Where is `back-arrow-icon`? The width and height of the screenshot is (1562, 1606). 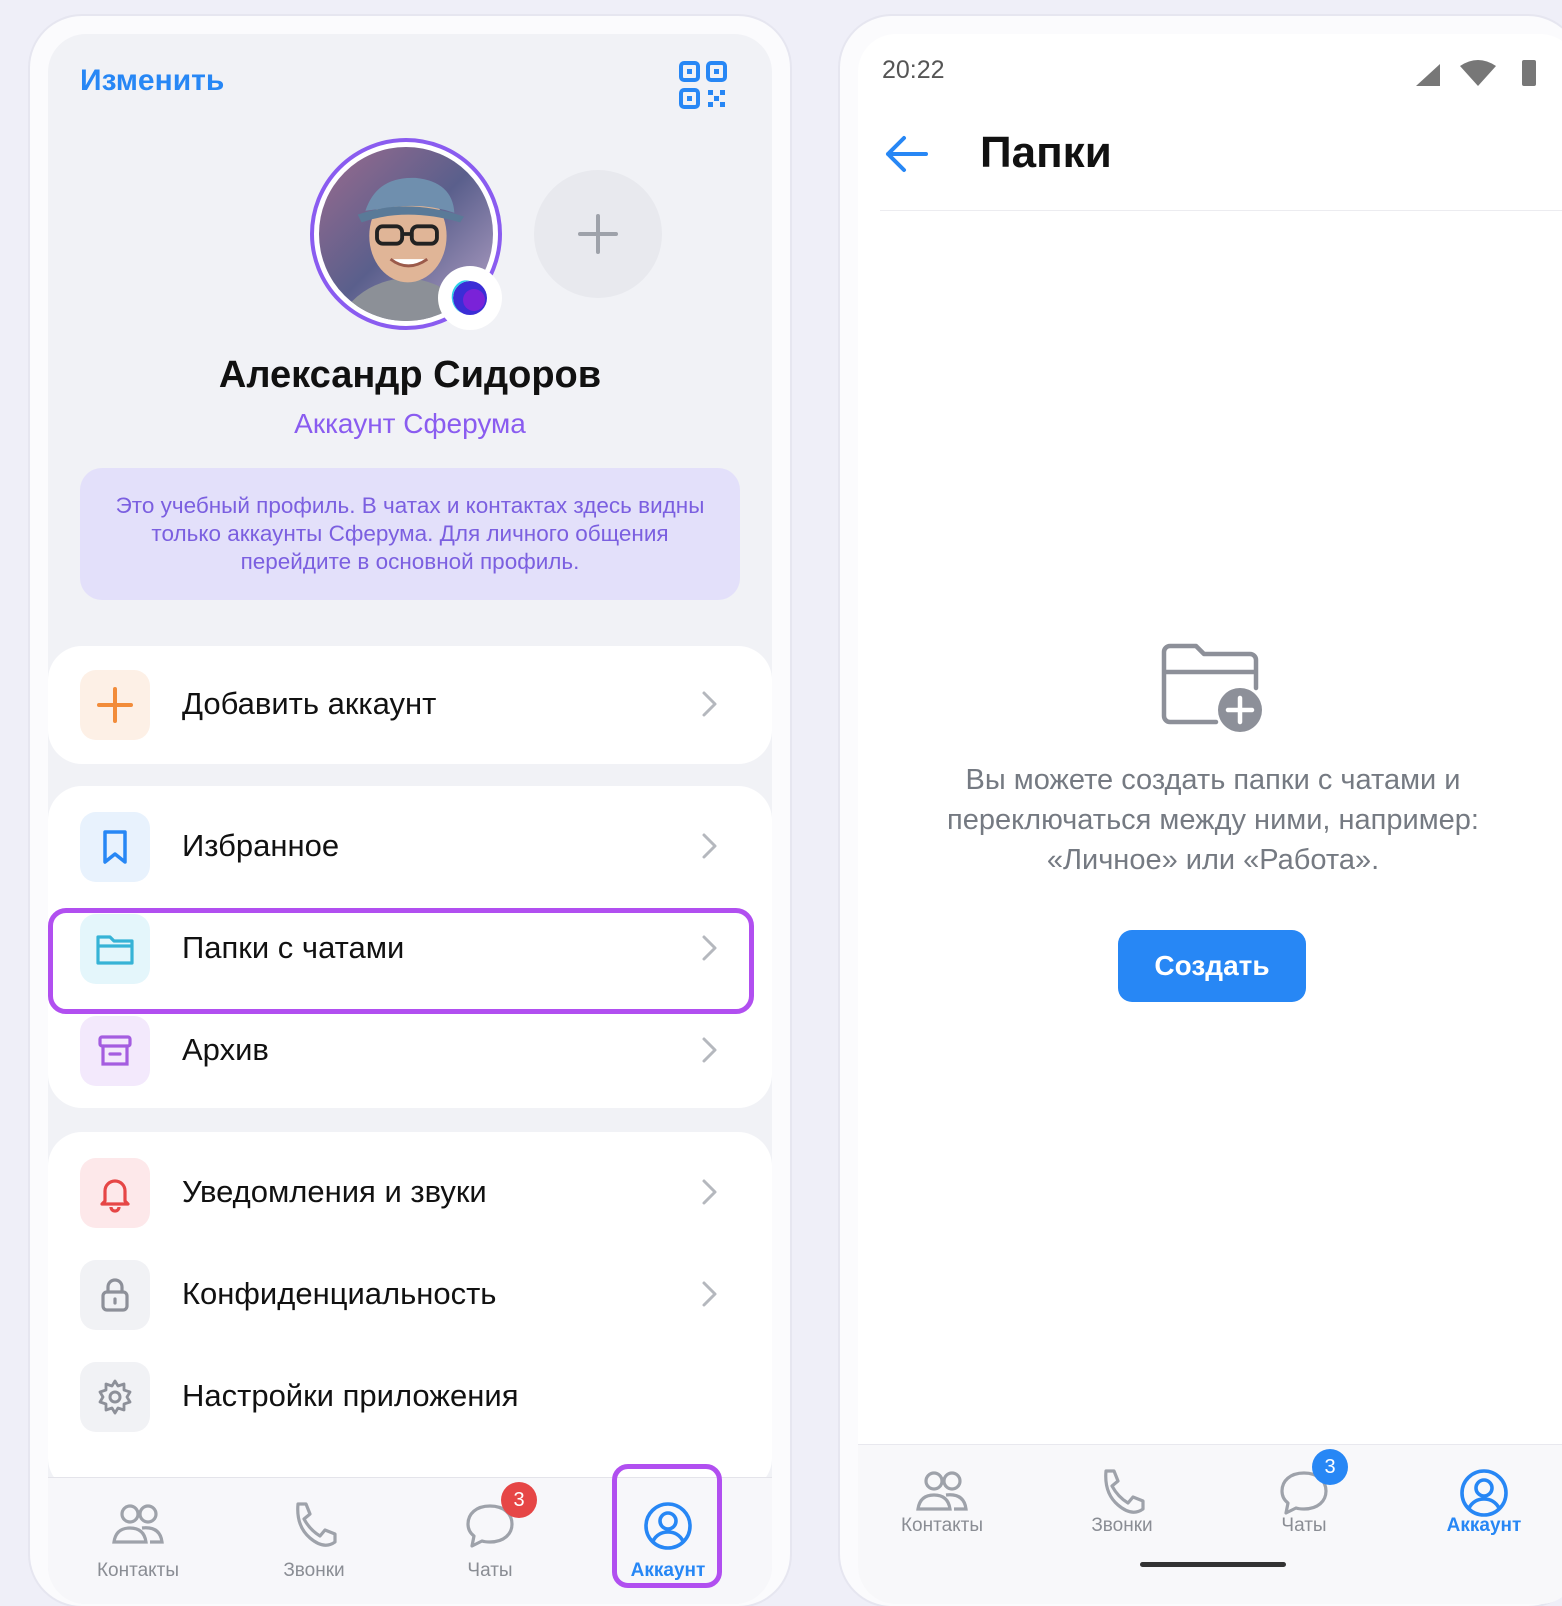 back-arrow-icon is located at coordinates (907, 154).